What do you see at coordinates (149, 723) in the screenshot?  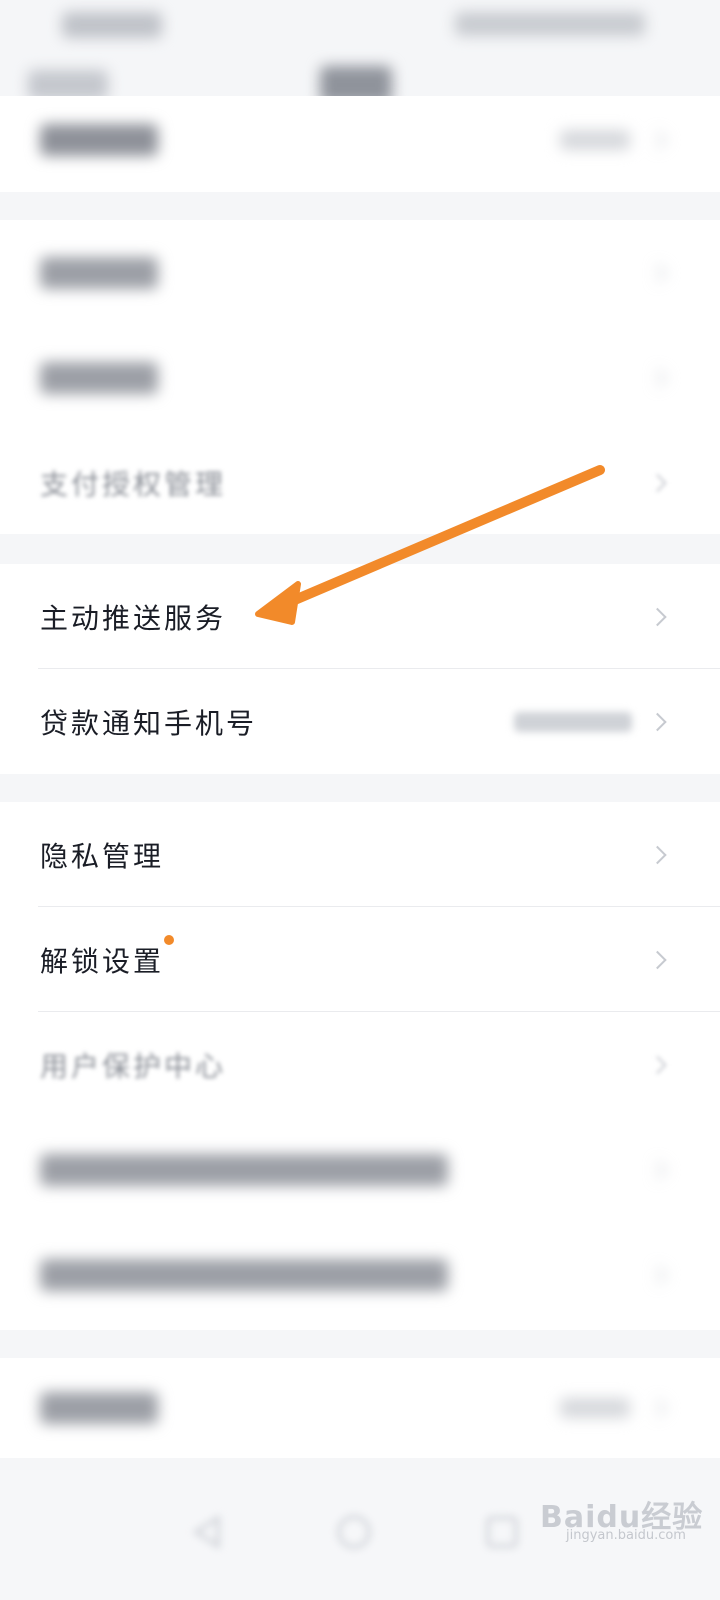 I see `row-label: 贷款通知手机号` at bounding box center [149, 723].